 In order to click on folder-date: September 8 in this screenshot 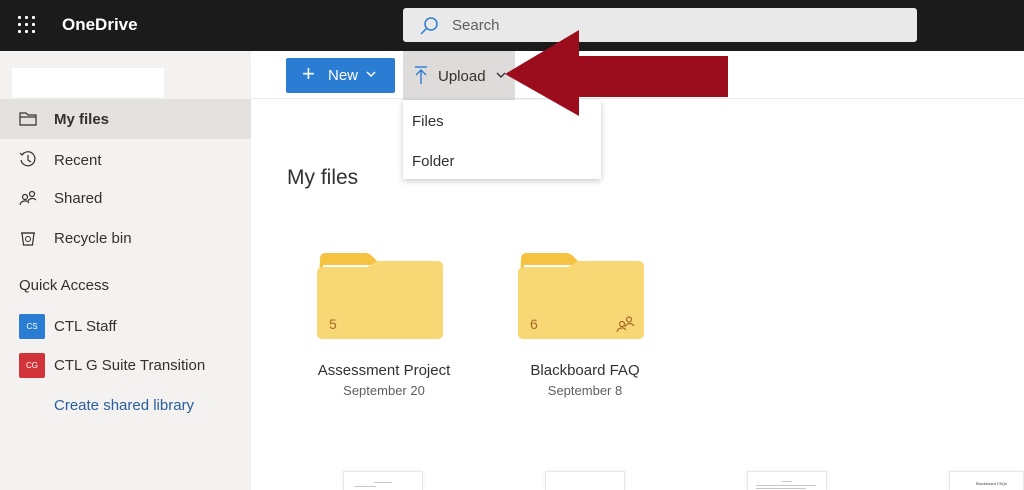, I will do `click(585, 390)`.